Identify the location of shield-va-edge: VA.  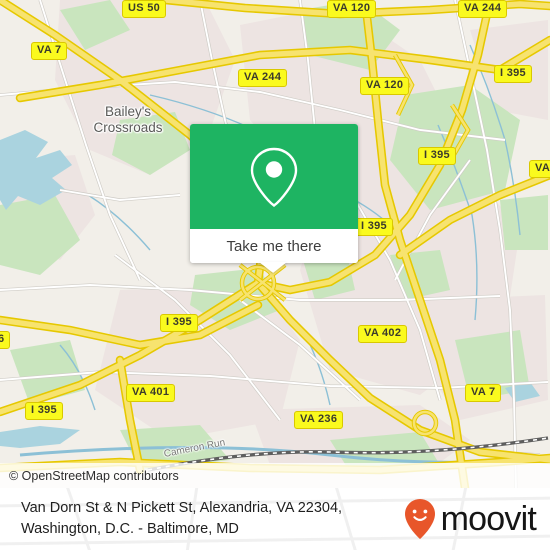
(539, 169).